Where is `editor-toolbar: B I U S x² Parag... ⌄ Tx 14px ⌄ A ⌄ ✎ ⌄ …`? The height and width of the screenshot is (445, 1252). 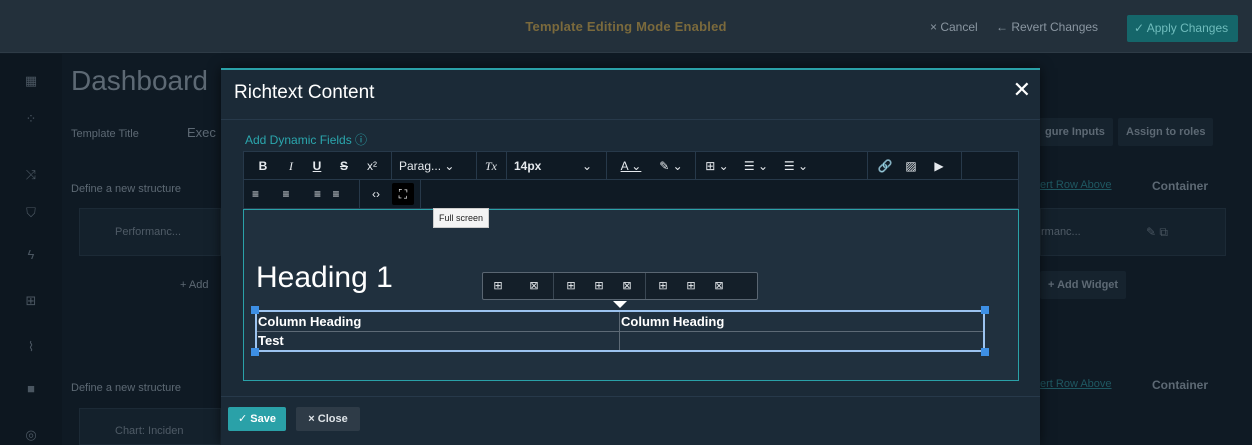
editor-toolbar: B I U S x² Parag... ⌄ Tx 14px ⌄ A ⌄ ✎ ⌄ … is located at coordinates (631, 180).